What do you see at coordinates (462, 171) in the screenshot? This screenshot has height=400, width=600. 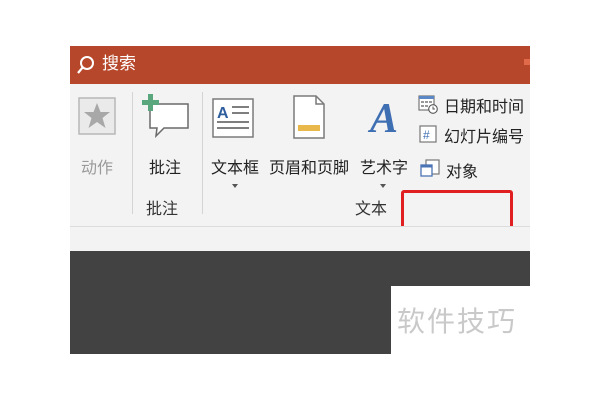 I see `object-label: 对象` at bounding box center [462, 171].